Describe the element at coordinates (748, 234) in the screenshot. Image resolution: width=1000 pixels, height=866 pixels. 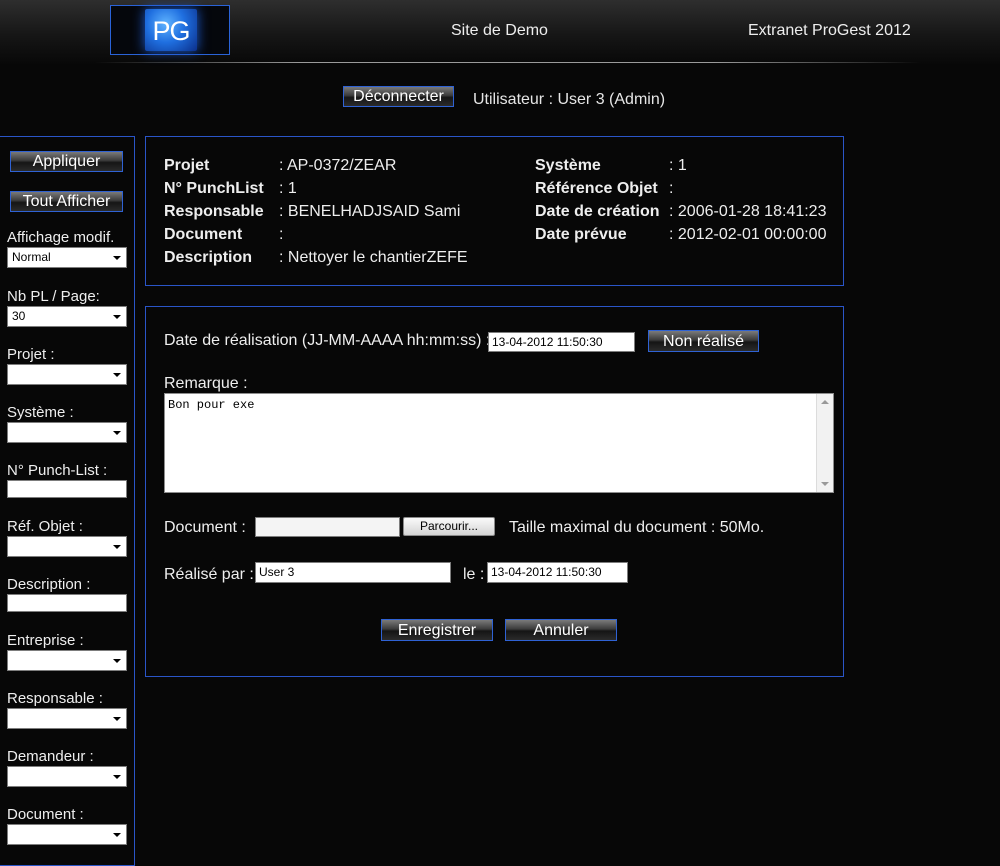
I see `date-prevue-value: : 2012-02-01 00:00:00` at that location.